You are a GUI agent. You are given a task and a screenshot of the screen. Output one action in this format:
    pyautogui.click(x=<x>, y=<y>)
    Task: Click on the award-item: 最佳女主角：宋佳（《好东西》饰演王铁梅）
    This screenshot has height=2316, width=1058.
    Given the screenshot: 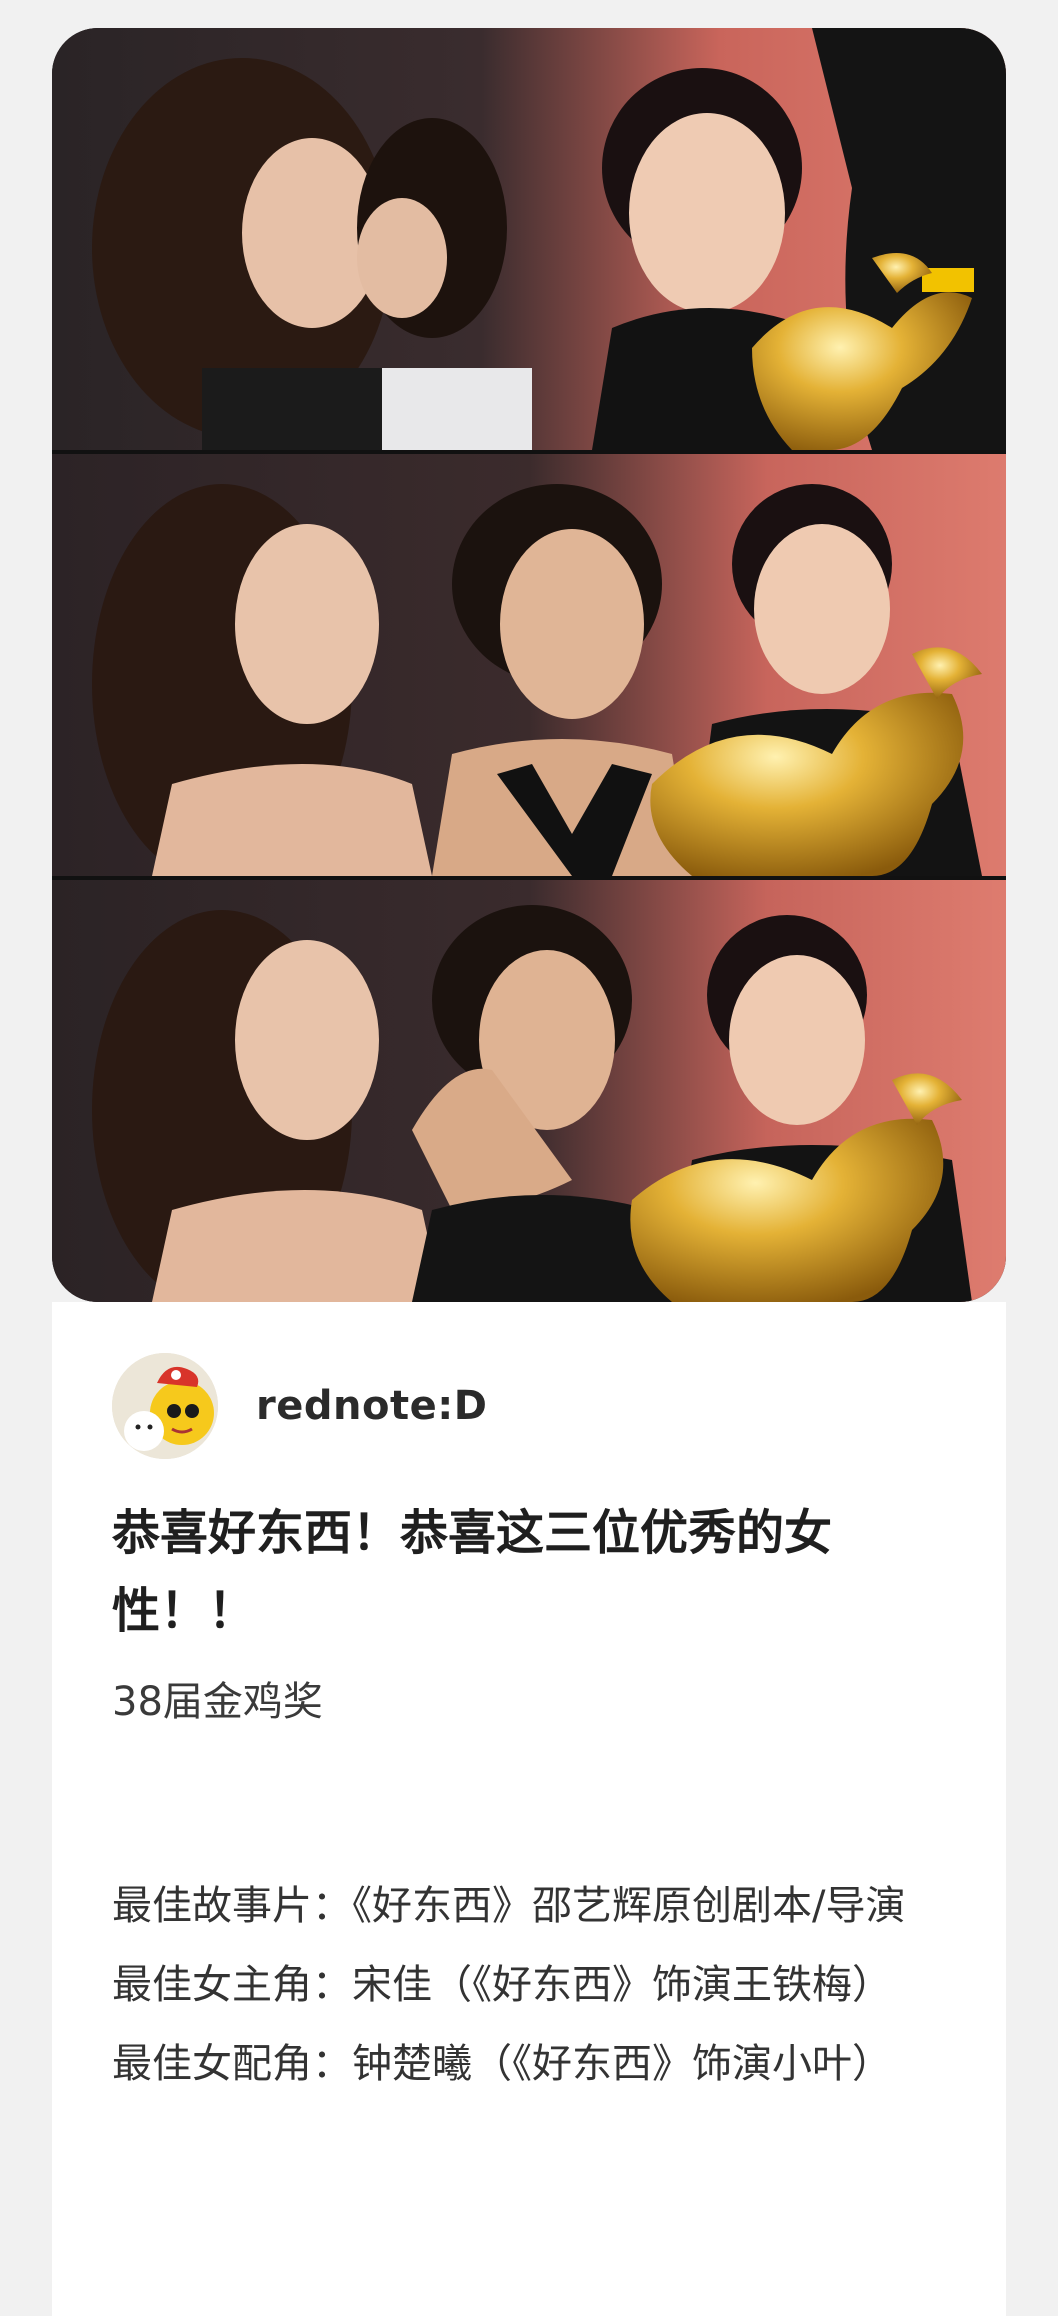 What is the action you would take?
    pyautogui.click(x=502, y=1985)
    